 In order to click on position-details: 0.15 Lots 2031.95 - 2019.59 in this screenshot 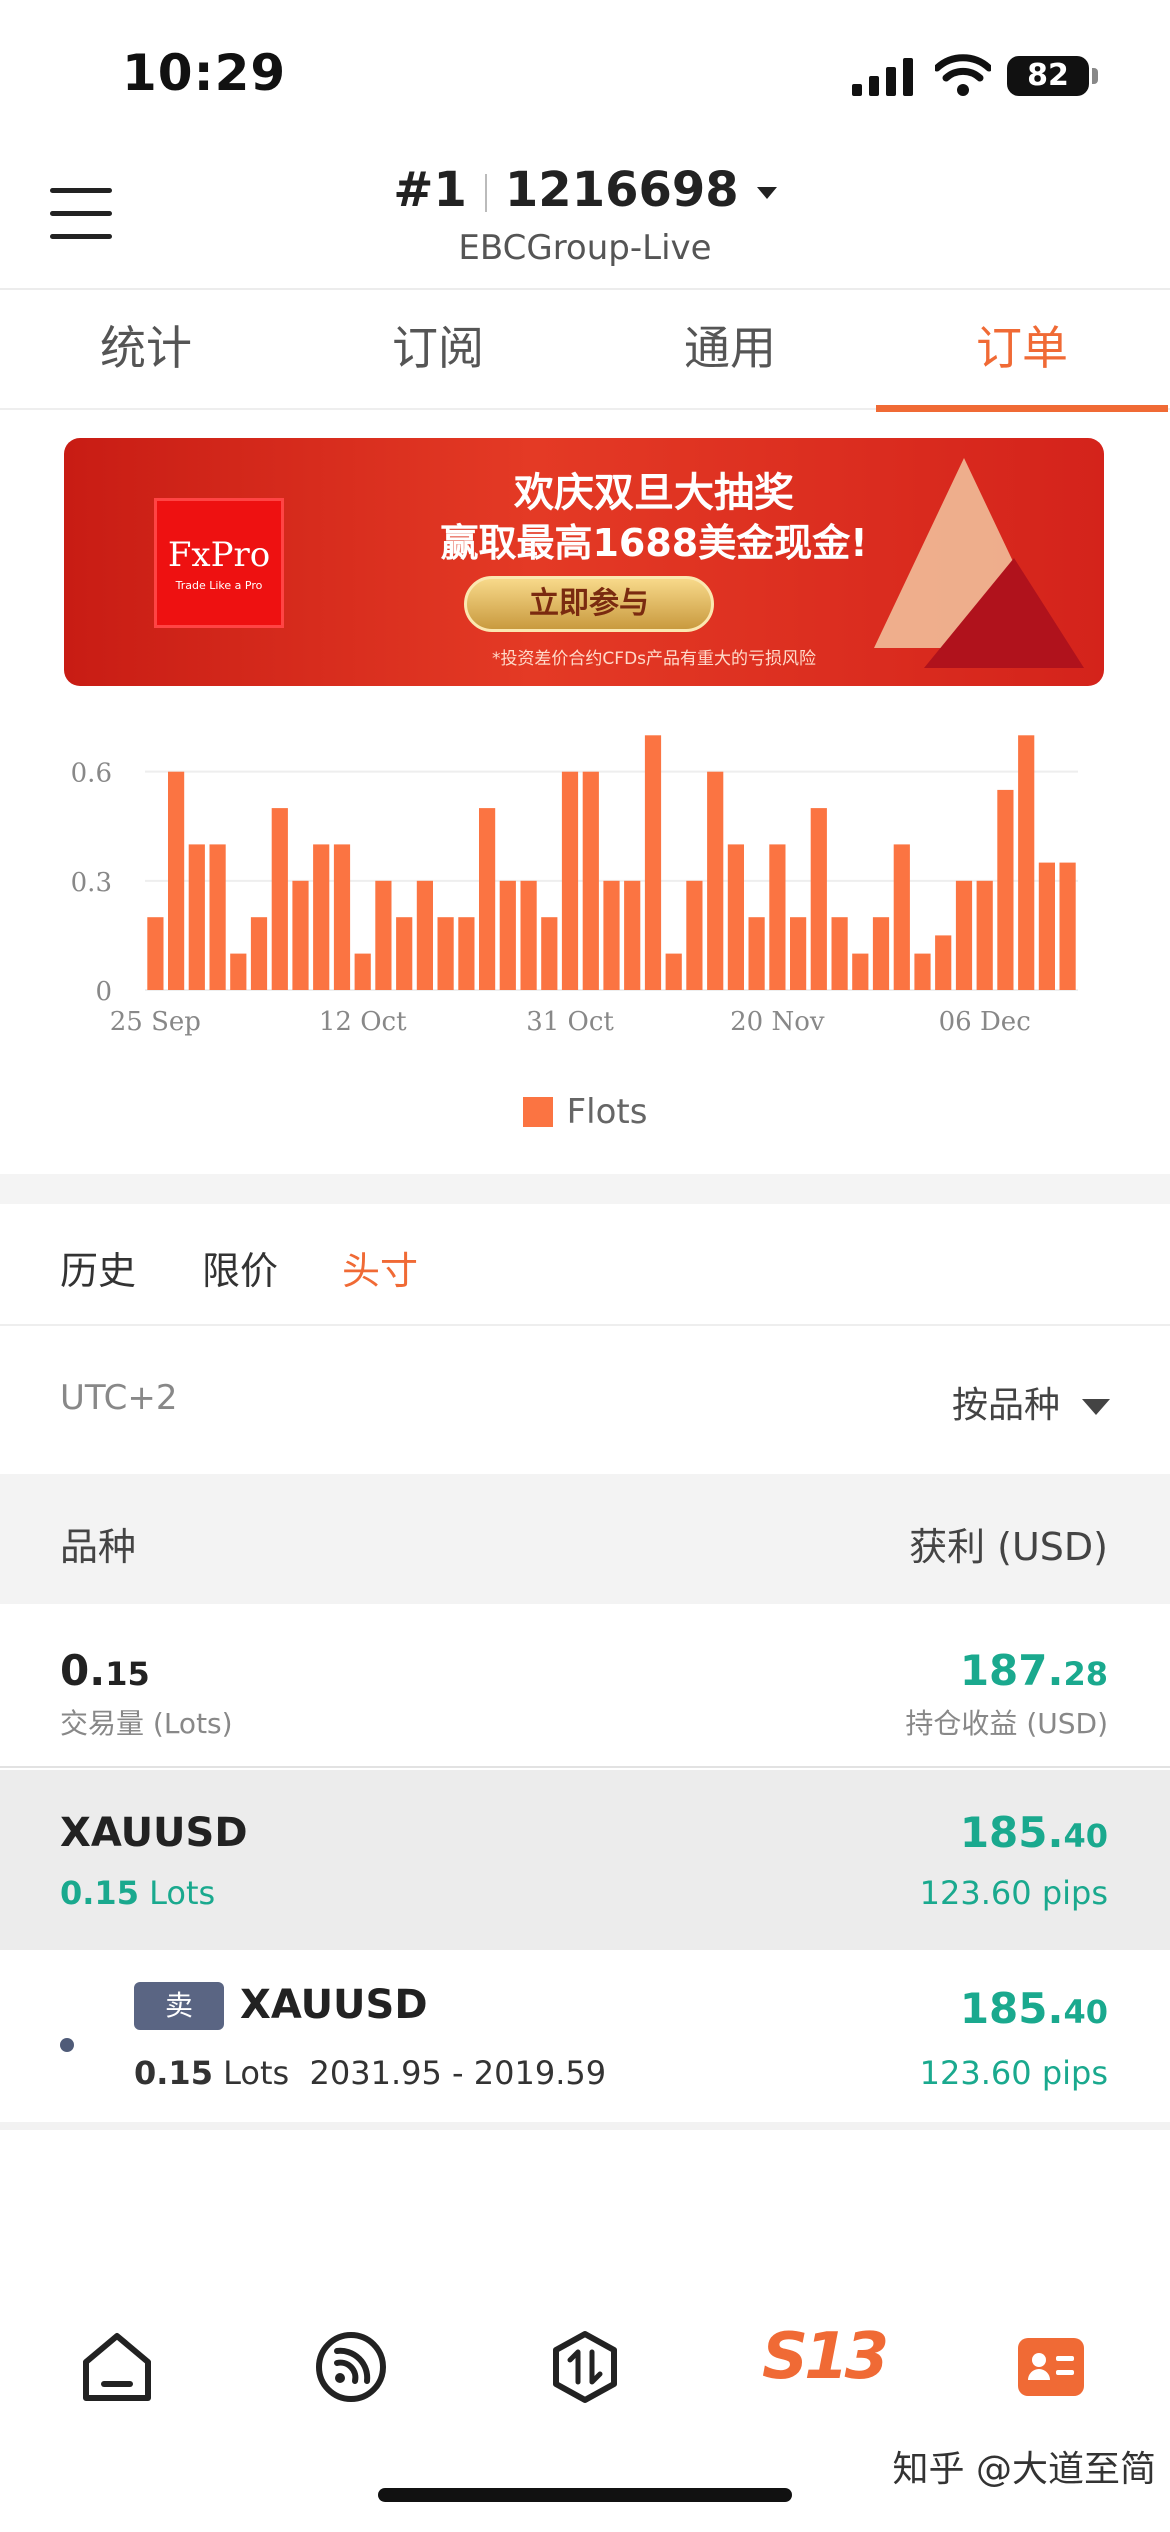, I will do `click(370, 2073)`.